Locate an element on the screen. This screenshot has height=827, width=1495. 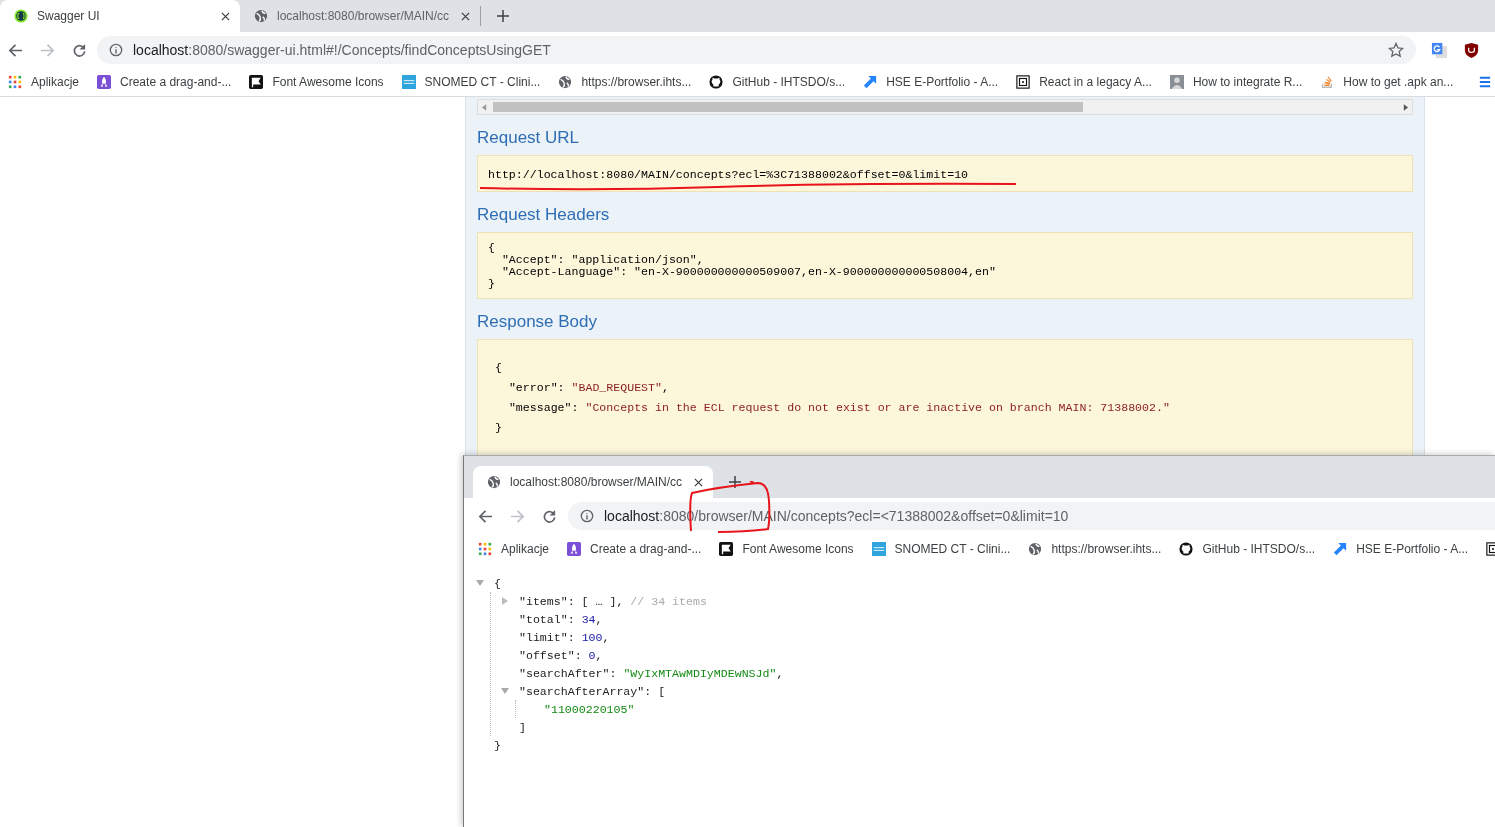
section-heading: Request URL is located at coordinates (529, 138).